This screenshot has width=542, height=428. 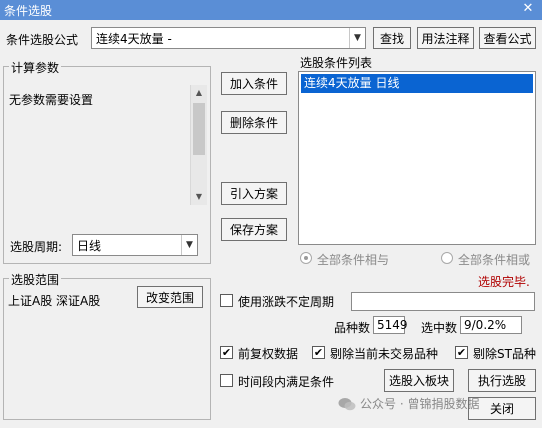 I want to click on count-value: 5149, so click(x=390, y=325).